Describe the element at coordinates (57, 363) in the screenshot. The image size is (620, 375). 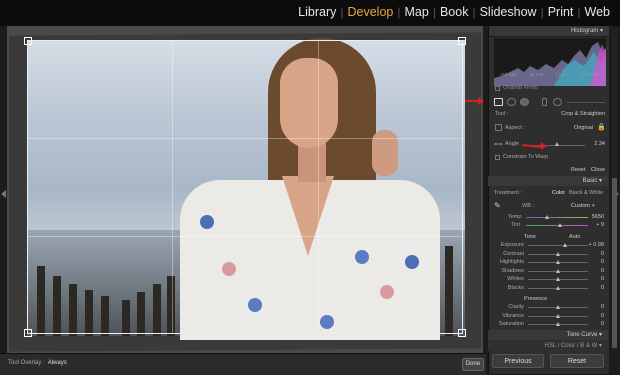
I see `tool-overlay-value: Always` at that location.